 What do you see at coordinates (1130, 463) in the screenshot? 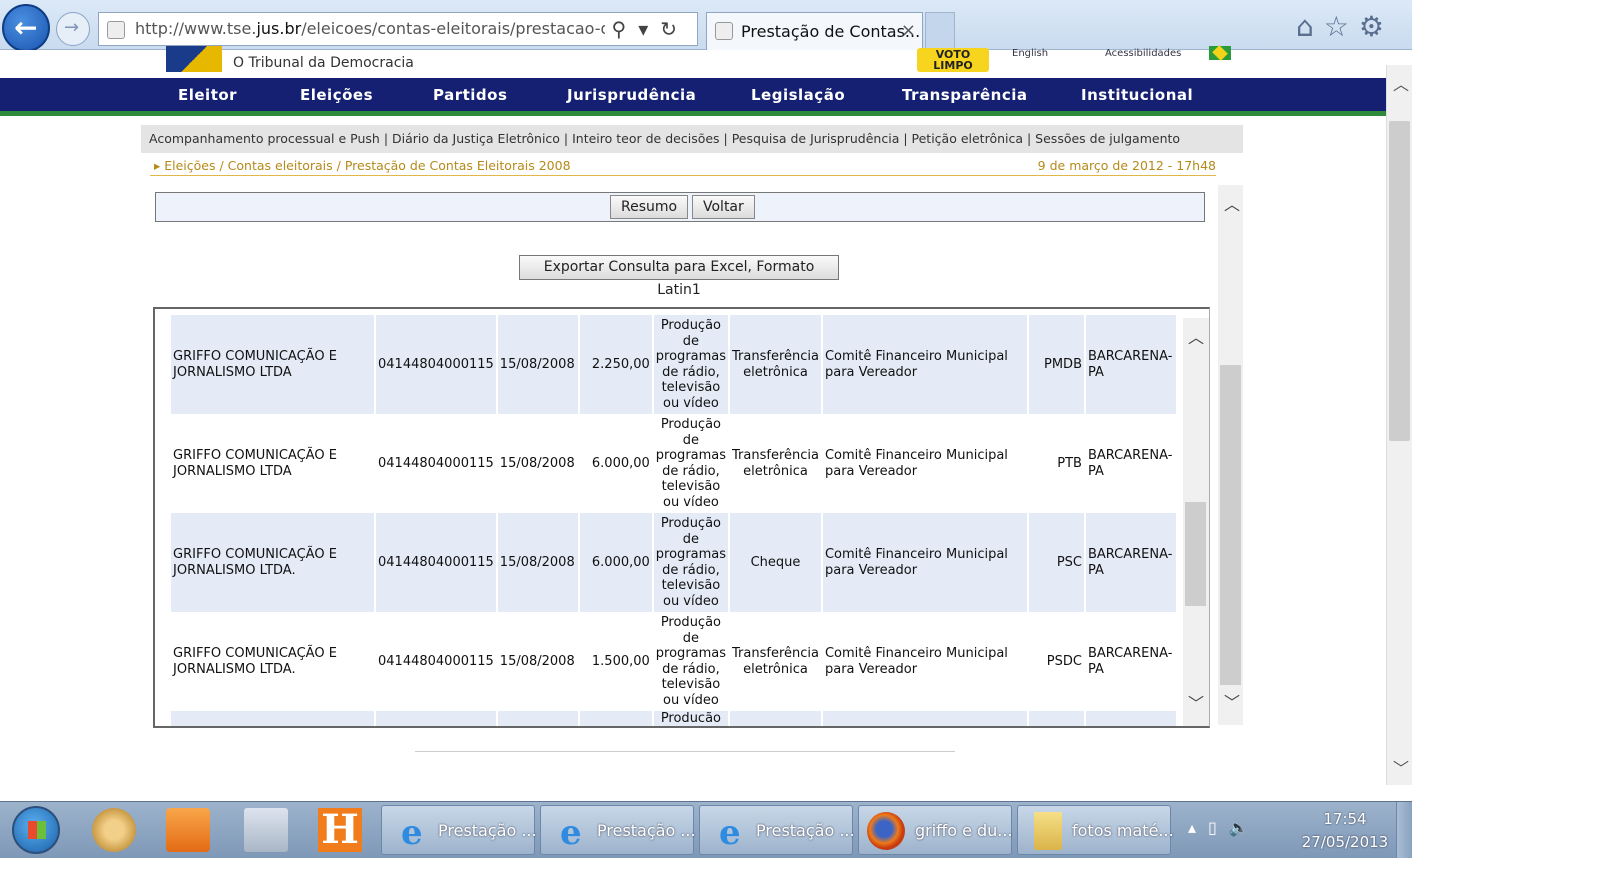
I see `row-municipality: BARCARENA-PA` at bounding box center [1130, 463].